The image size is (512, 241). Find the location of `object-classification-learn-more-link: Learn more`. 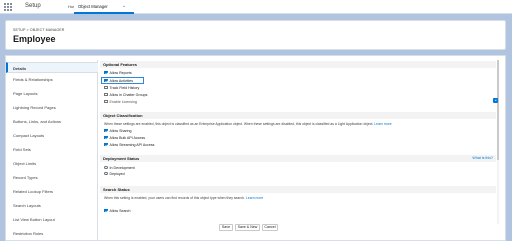

object-classification-learn-more-link: Learn more is located at coordinates (382, 124).